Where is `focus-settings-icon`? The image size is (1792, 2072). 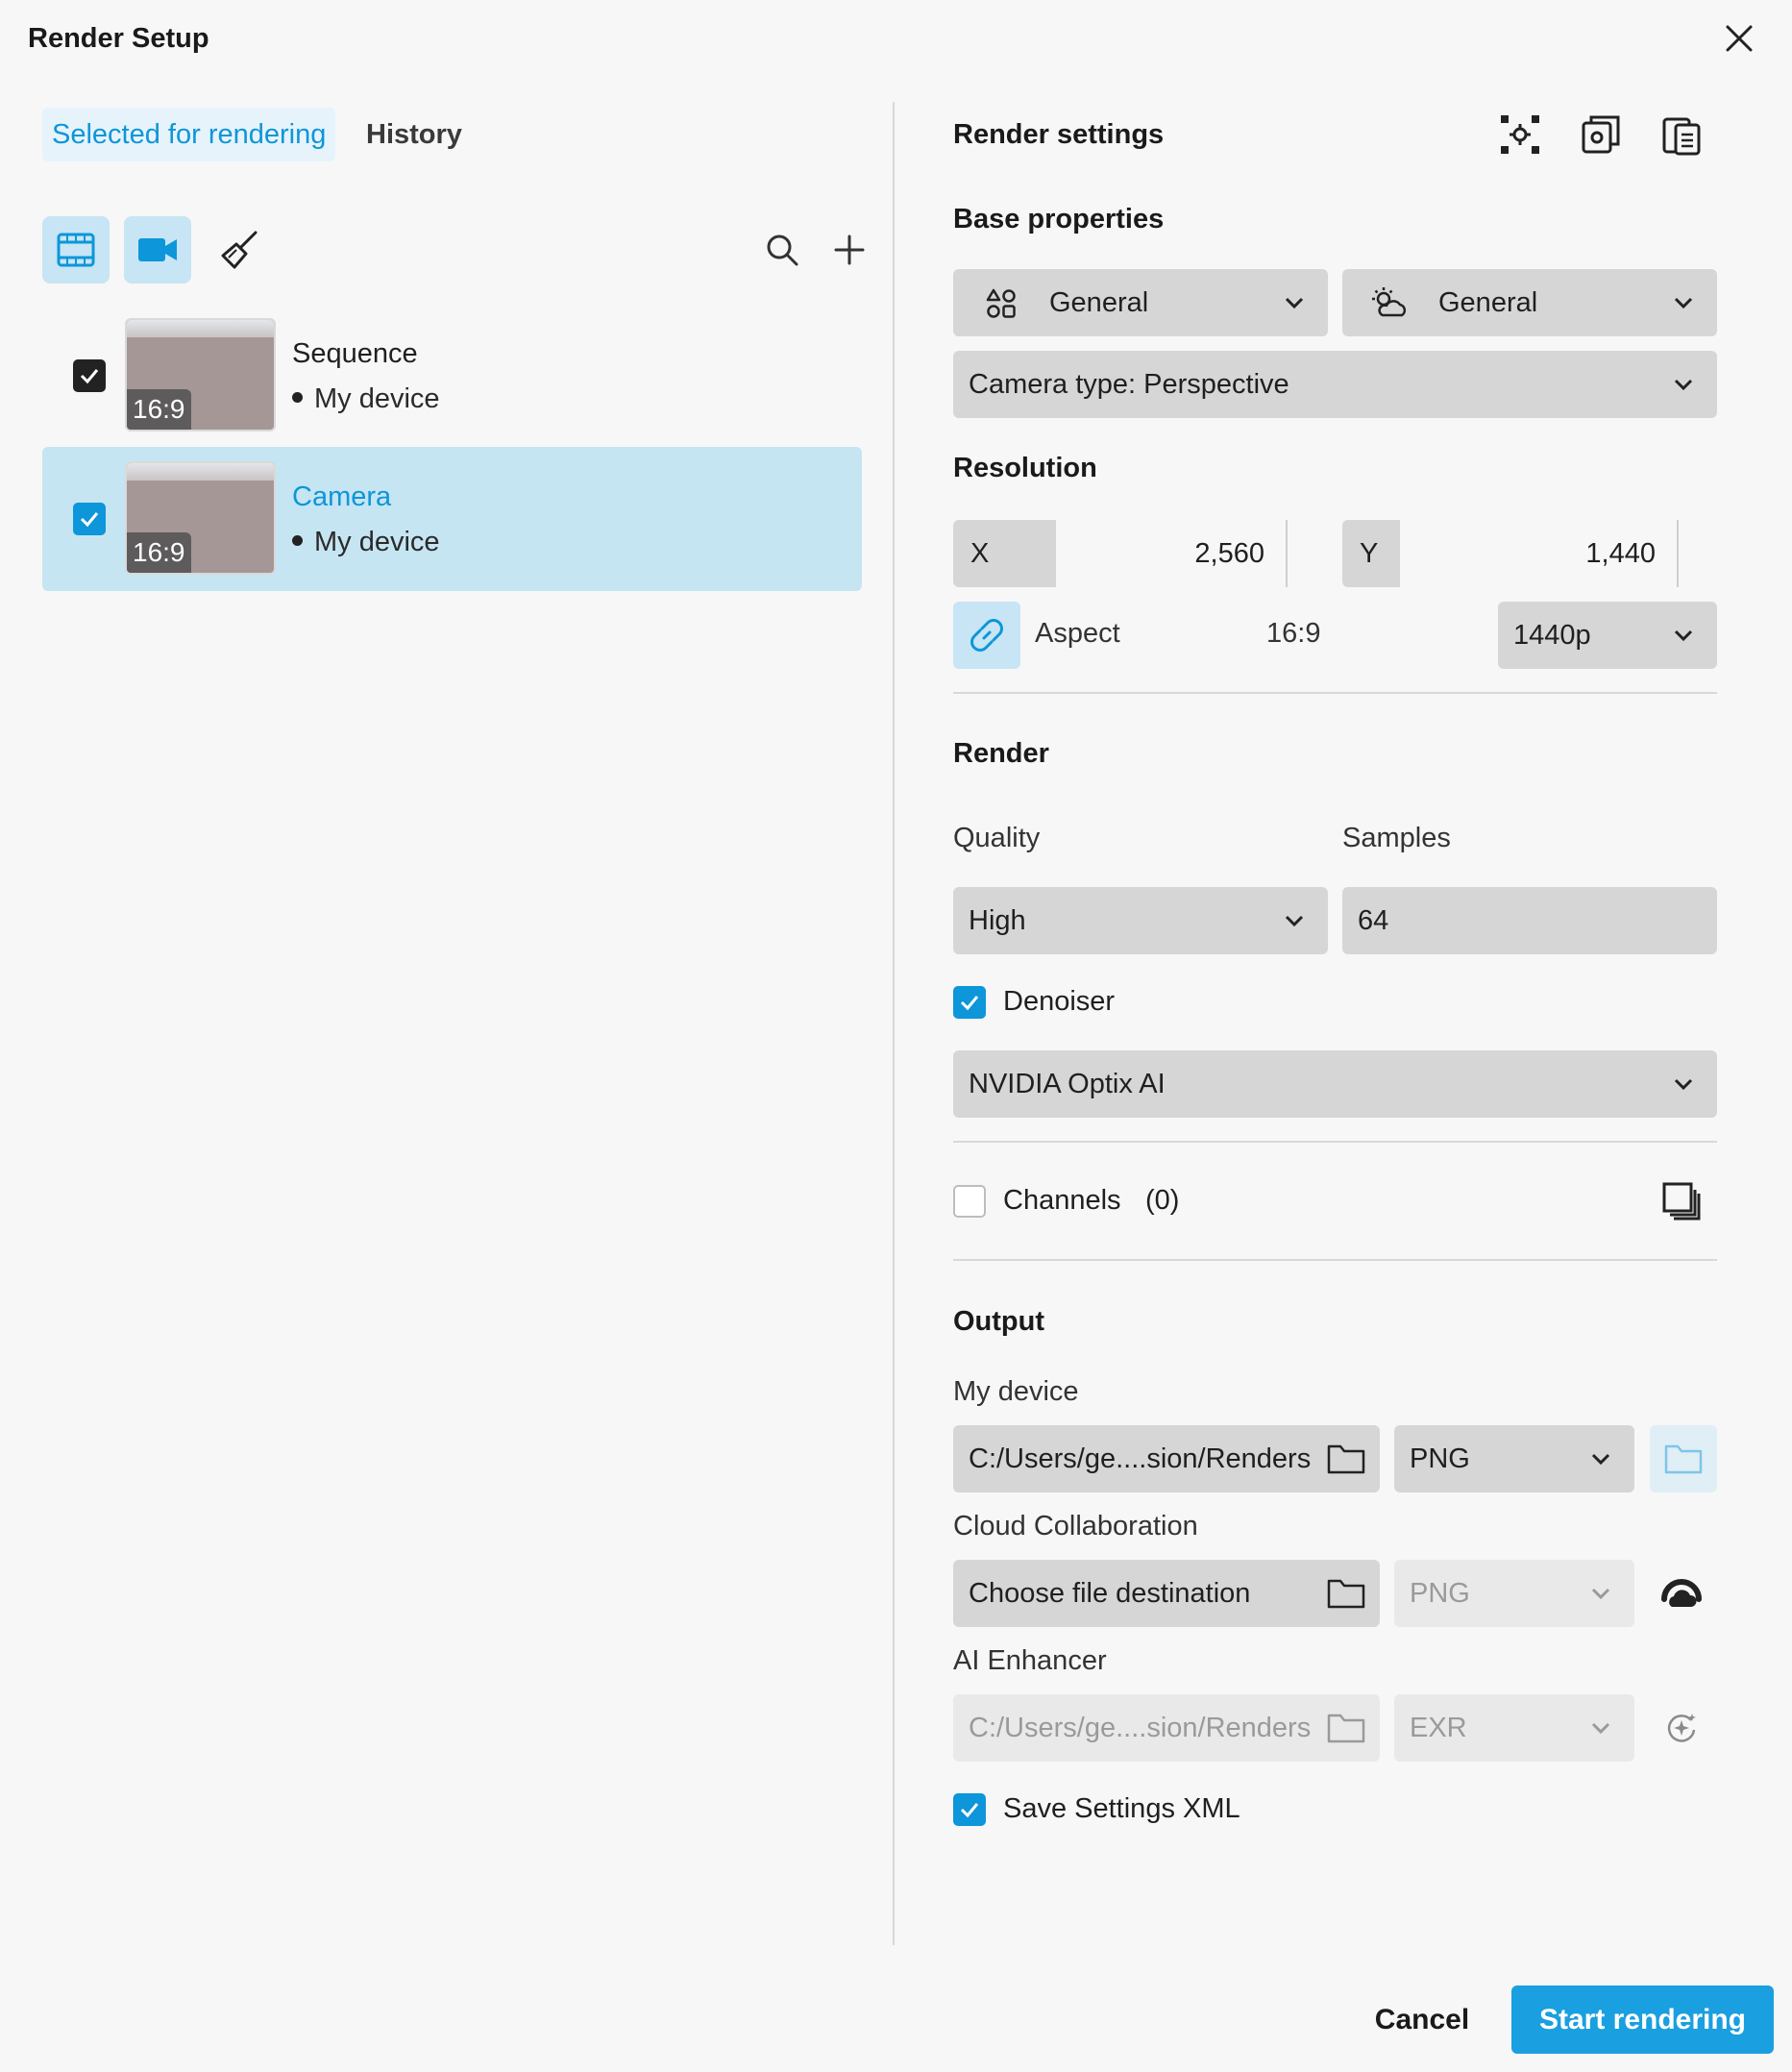
focus-settings-icon is located at coordinates (1520, 134).